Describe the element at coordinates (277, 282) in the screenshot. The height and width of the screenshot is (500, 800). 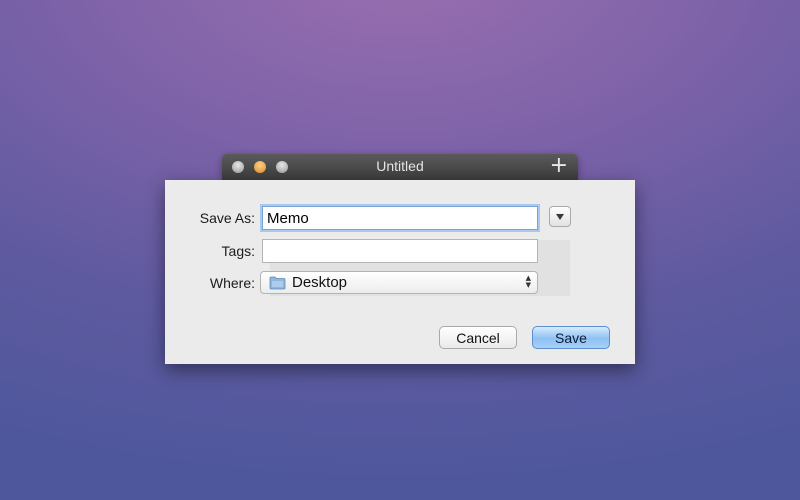
I see `folder-icon` at that location.